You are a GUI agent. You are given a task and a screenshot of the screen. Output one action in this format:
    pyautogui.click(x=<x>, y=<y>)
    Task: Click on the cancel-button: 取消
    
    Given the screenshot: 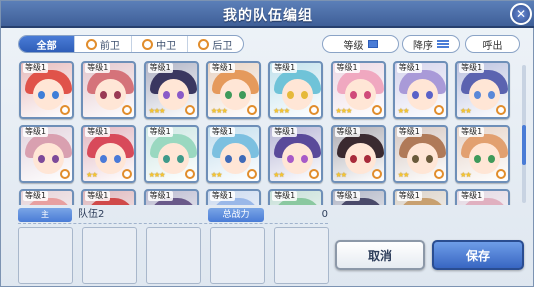 What is the action you would take?
    pyautogui.click(x=380, y=255)
    